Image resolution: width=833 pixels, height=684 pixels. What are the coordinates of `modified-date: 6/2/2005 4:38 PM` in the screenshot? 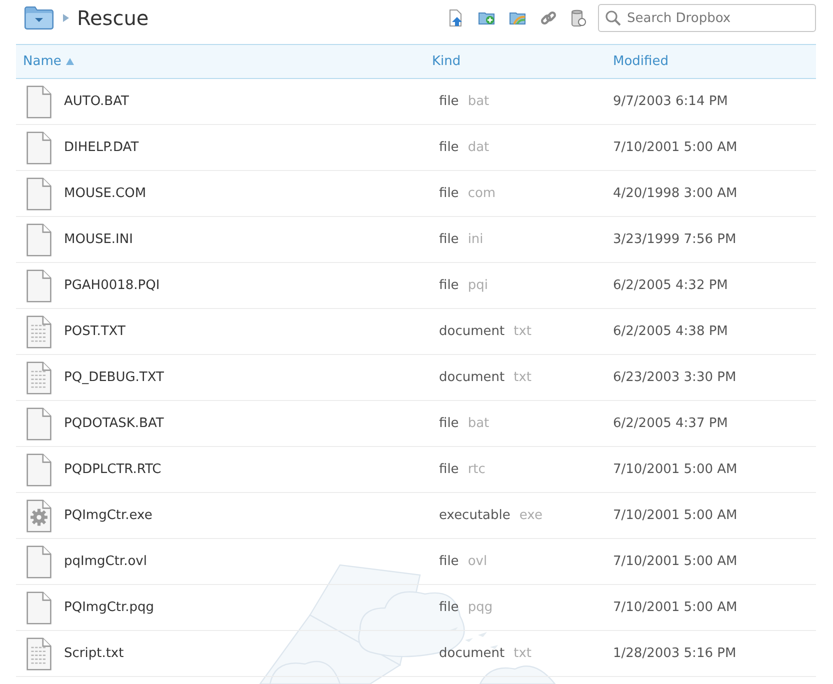 It's located at (670, 331).